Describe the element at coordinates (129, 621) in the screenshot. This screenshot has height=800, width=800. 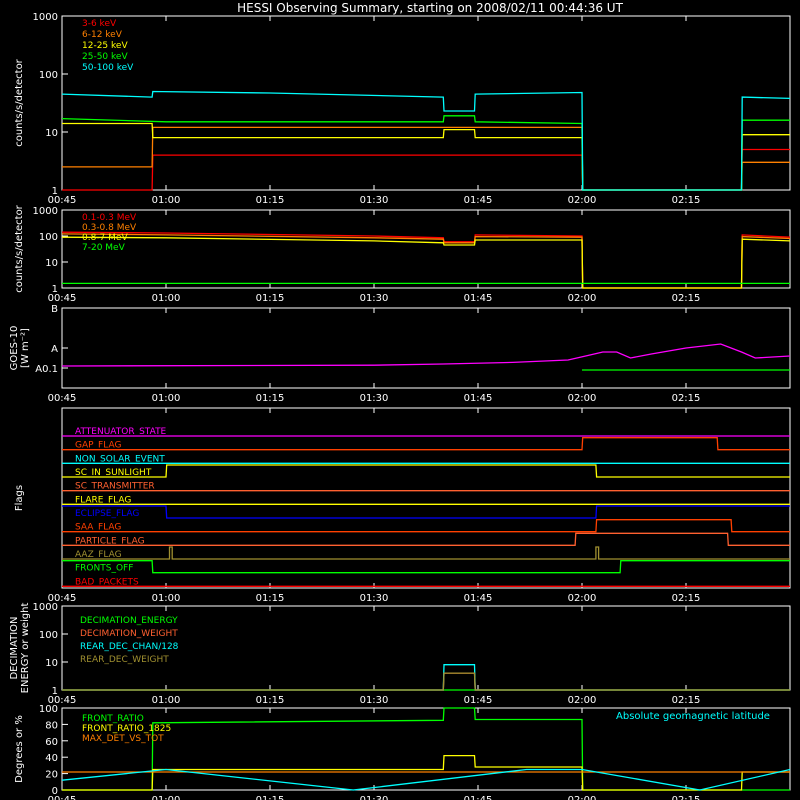
I see `legend-entry: DECIMATION_ENERGY` at that location.